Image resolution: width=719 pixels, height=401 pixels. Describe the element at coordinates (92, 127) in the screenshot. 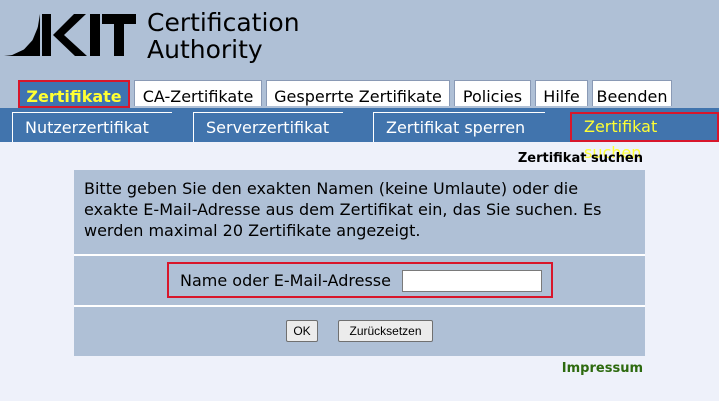

I see `subnav-nutzerzertifikat: Nutzerzertifikat` at that location.